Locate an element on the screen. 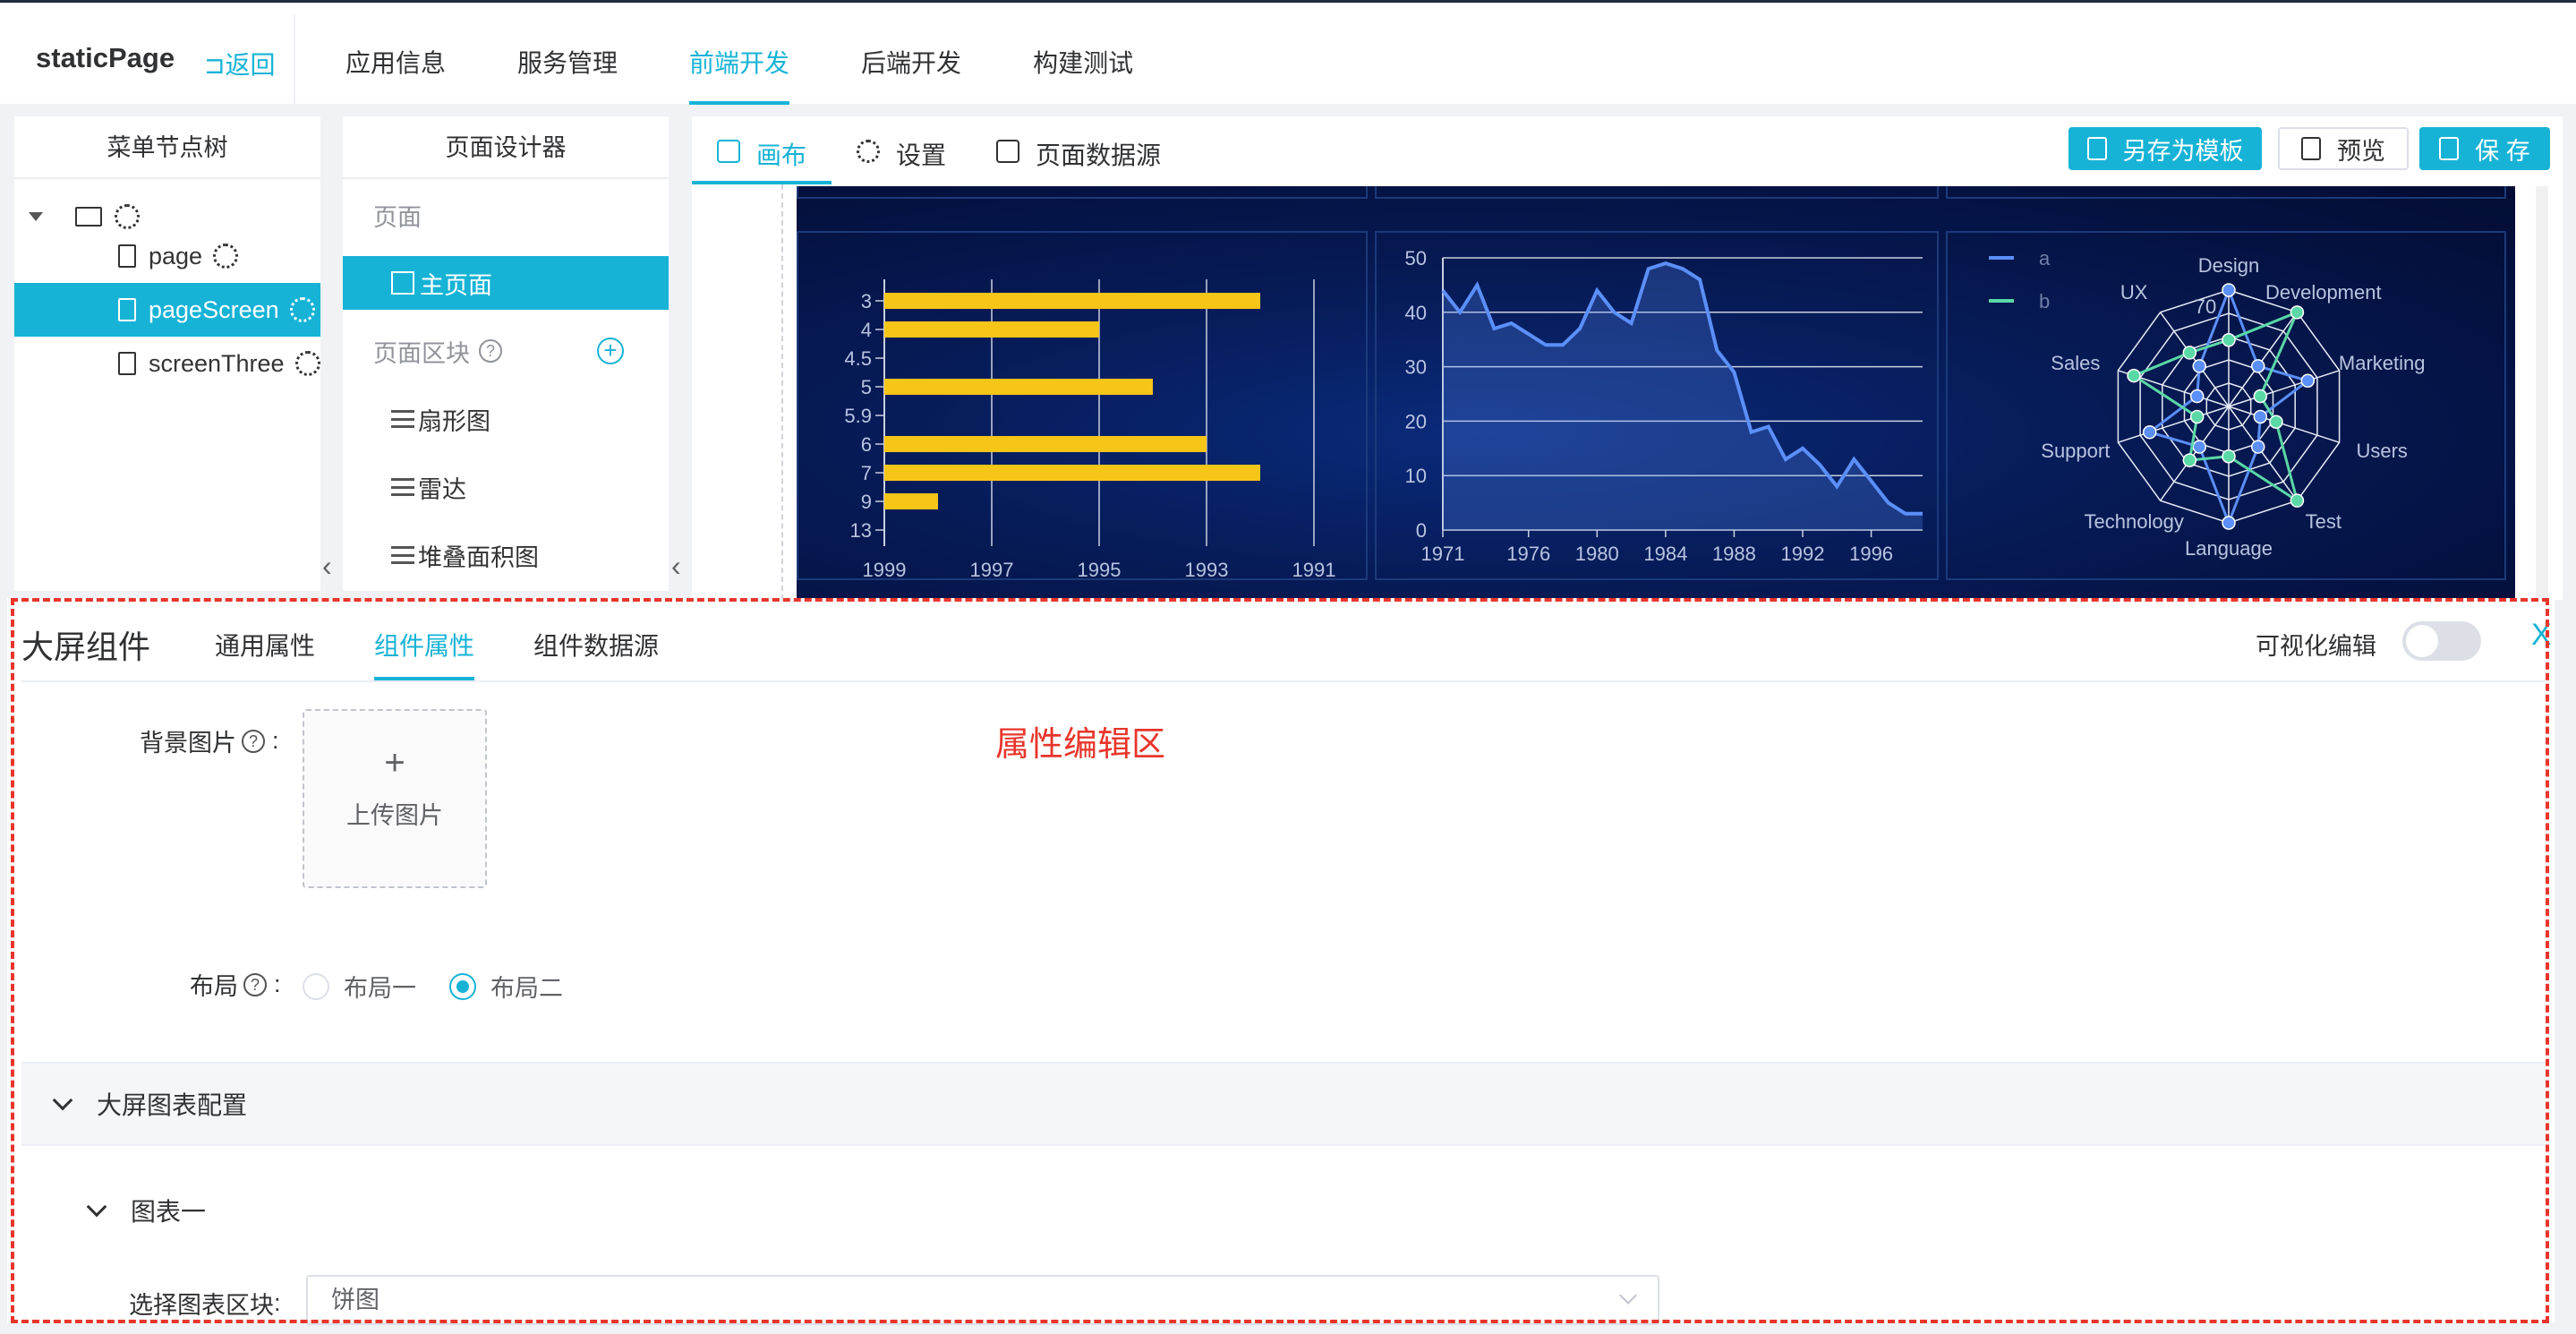 The image size is (2576, 1334). canvas-icon is located at coordinates (728, 151).